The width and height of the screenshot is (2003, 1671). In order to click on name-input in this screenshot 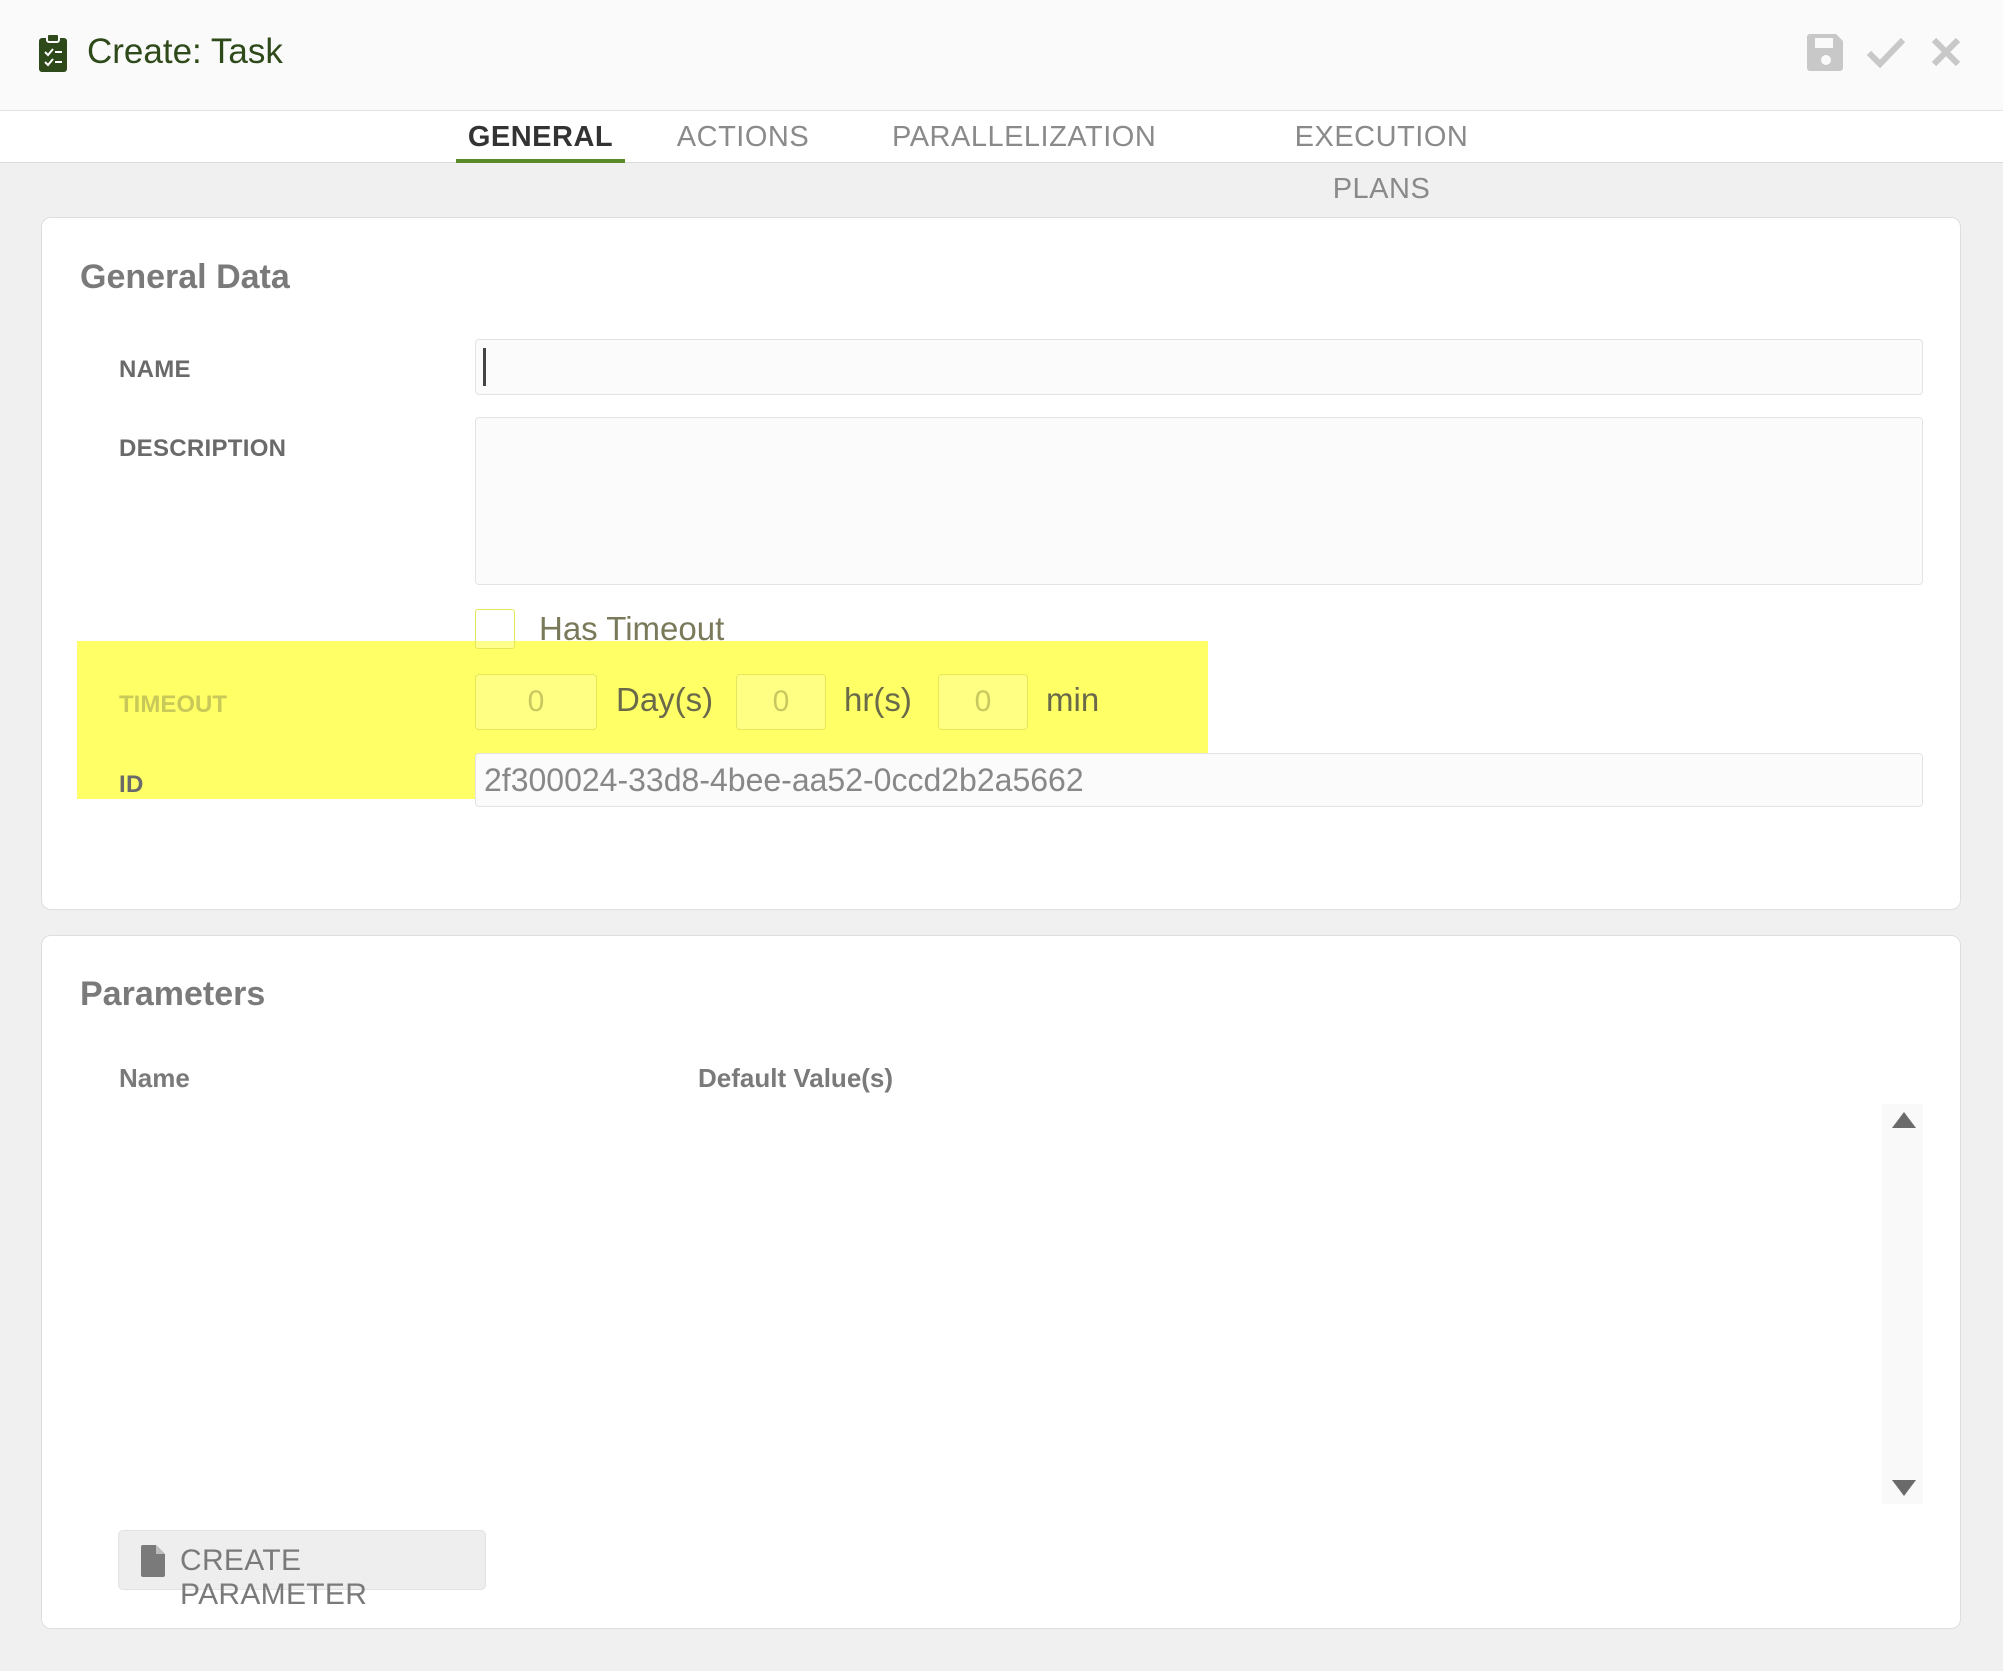, I will do `click(1199, 367)`.